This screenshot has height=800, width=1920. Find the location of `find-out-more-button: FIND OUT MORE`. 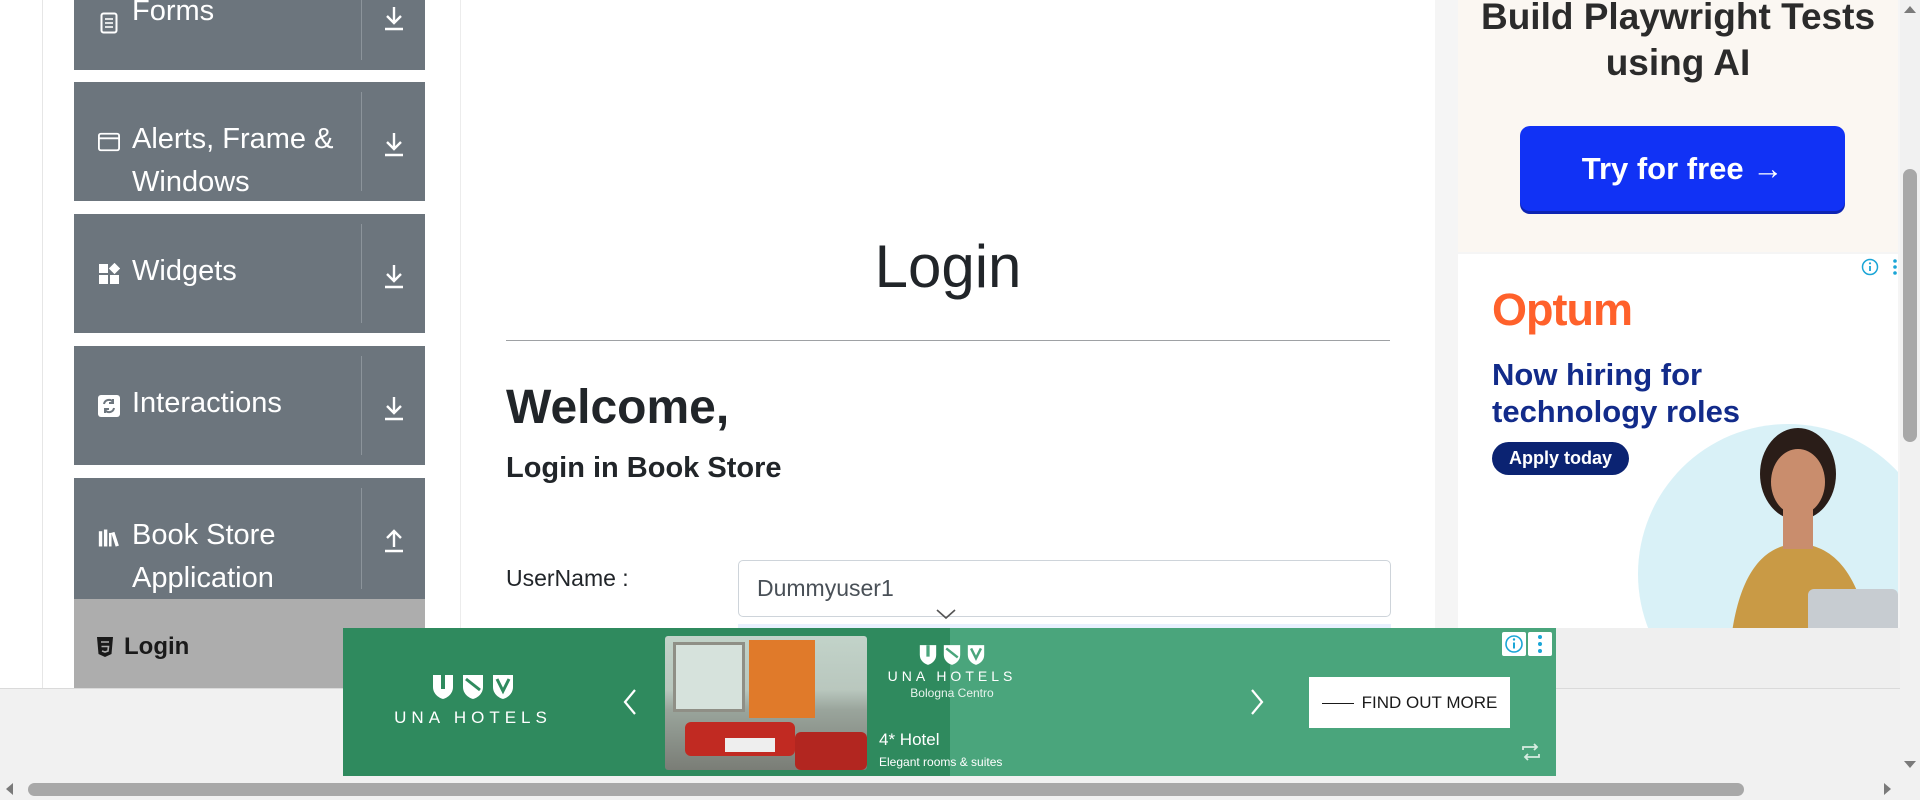

find-out-more-button: FIND OUT MORE is located at coordinates (1409, 702).